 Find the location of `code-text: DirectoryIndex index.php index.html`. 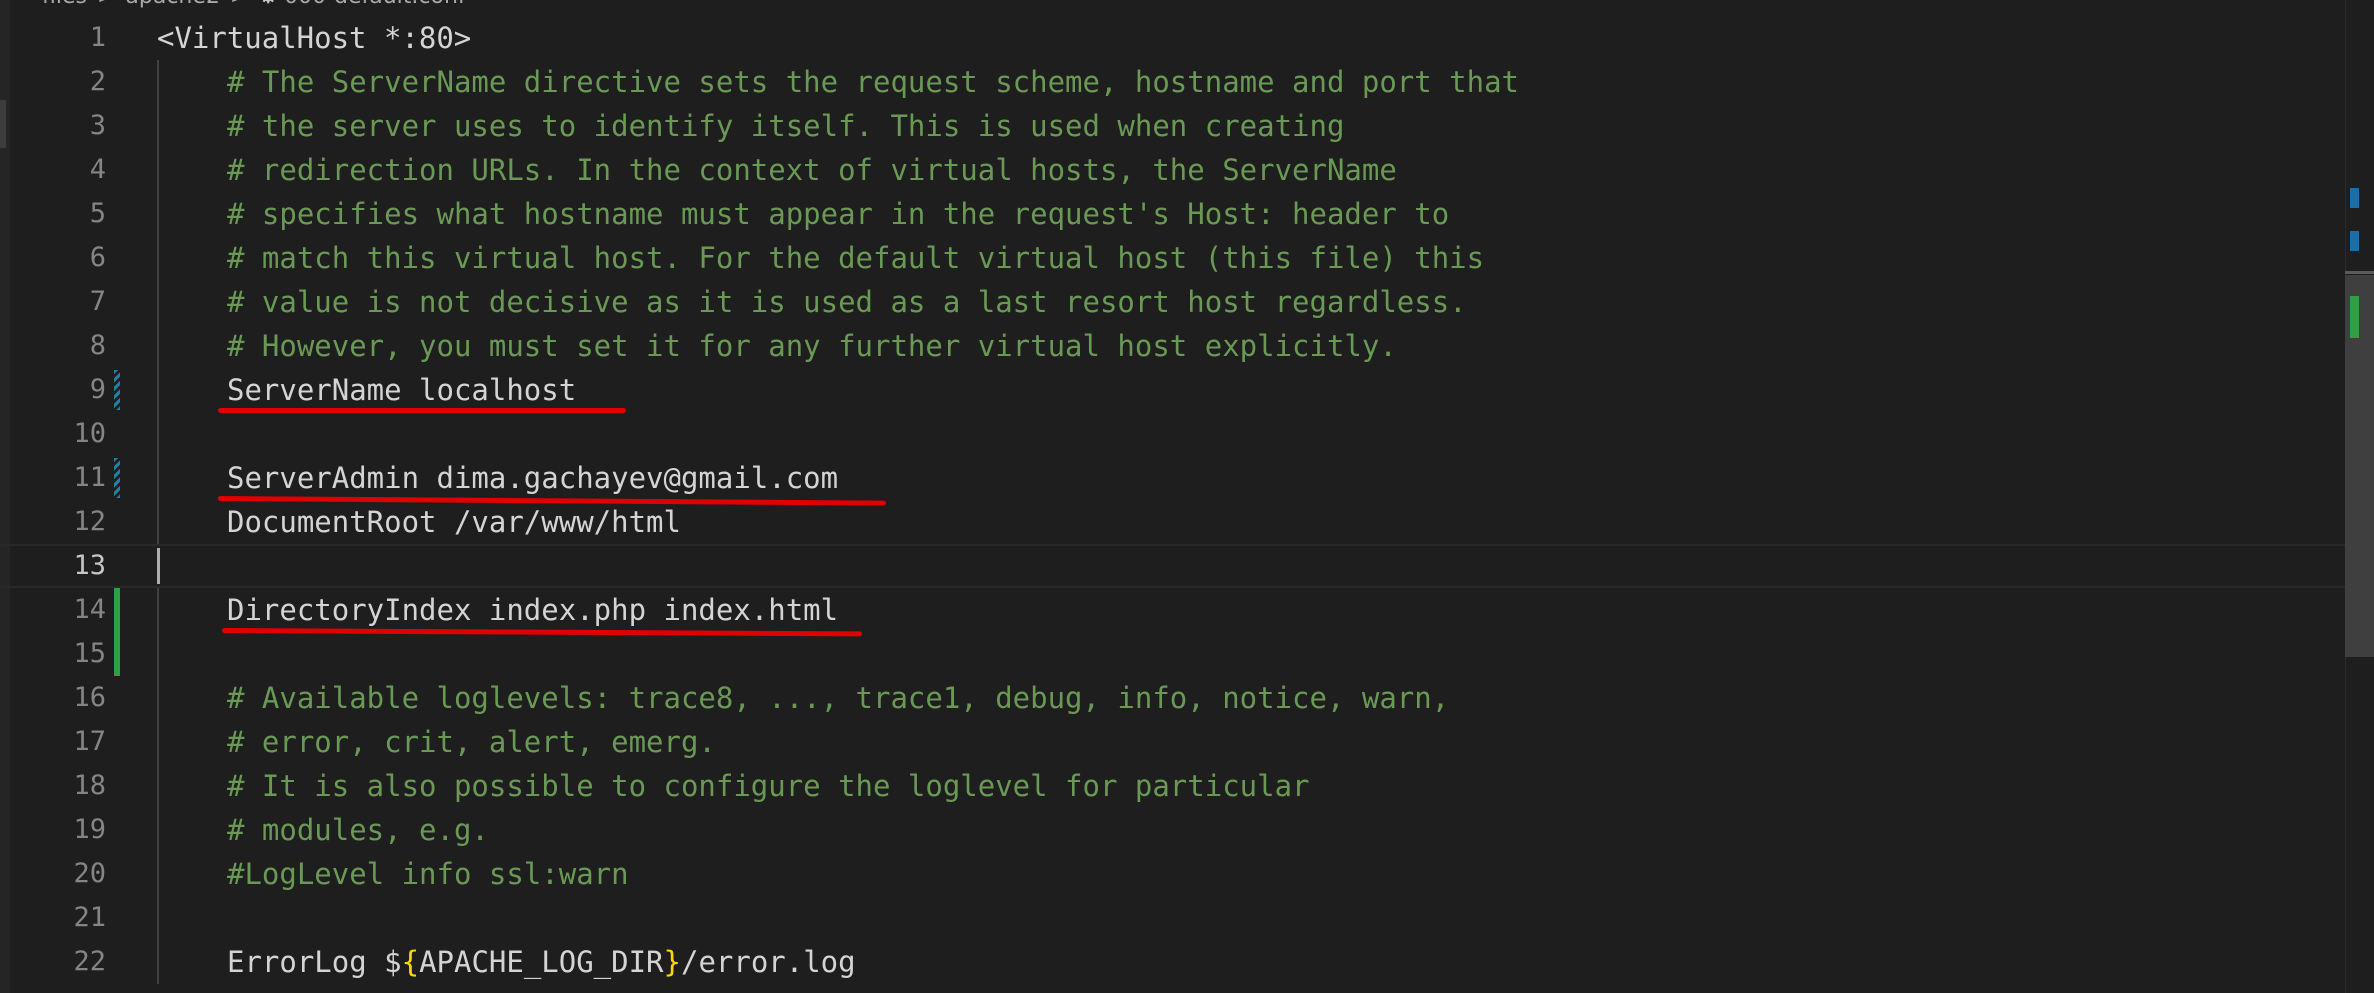

code-text: DirectoryIndex index.php index.html is located at coordinates (533, 610).